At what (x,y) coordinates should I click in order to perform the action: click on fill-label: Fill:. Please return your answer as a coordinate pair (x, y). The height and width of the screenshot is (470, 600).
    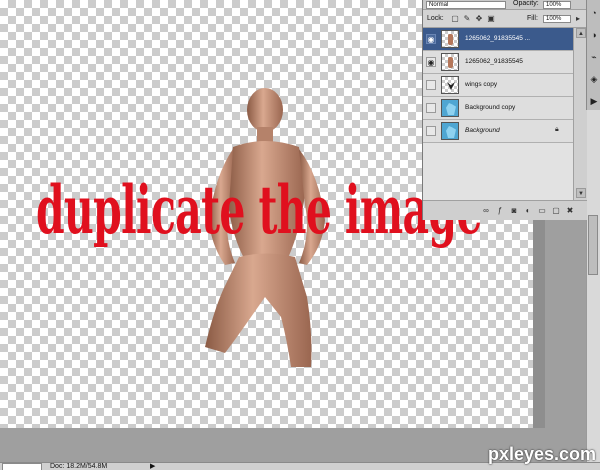
    Looking at the image, I should click on (532, 18).